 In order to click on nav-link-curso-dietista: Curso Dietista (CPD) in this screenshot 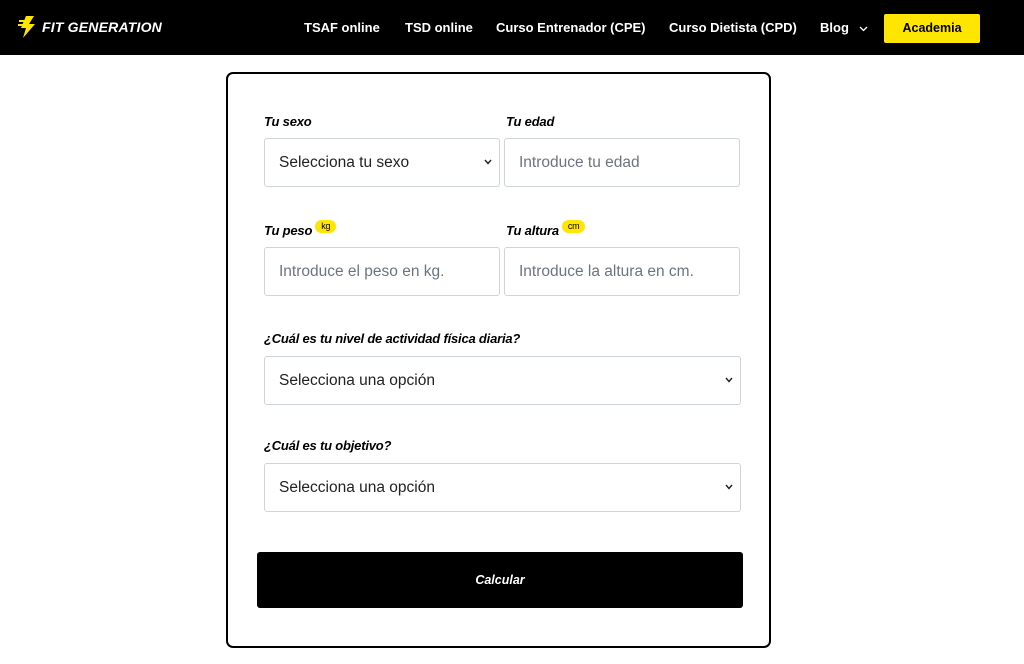, I will do `click(733, 28)`.